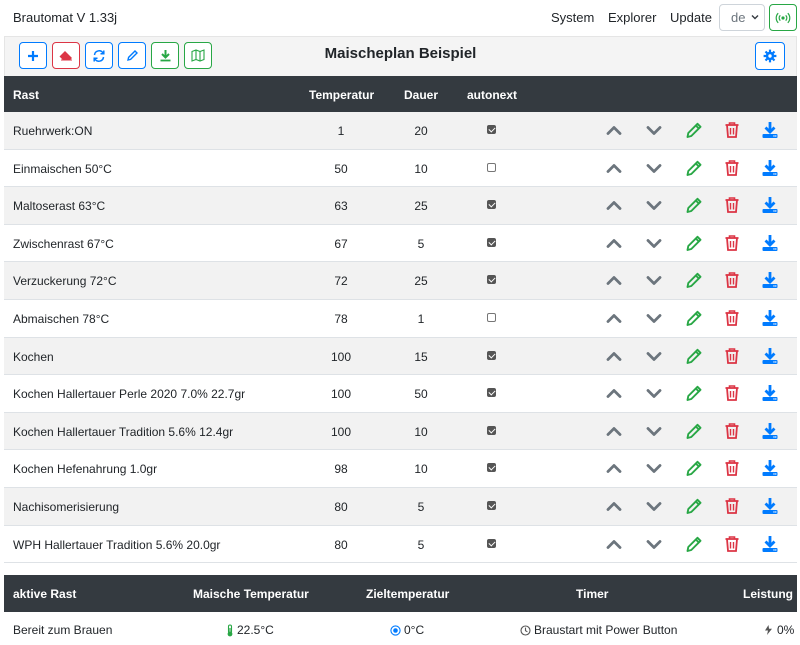 This screenshot has width=800, height=645. What do you see at coordinates (26, 95) in the screenshot?
I see `header-rast: Rast` at bounding box center [26, 95].